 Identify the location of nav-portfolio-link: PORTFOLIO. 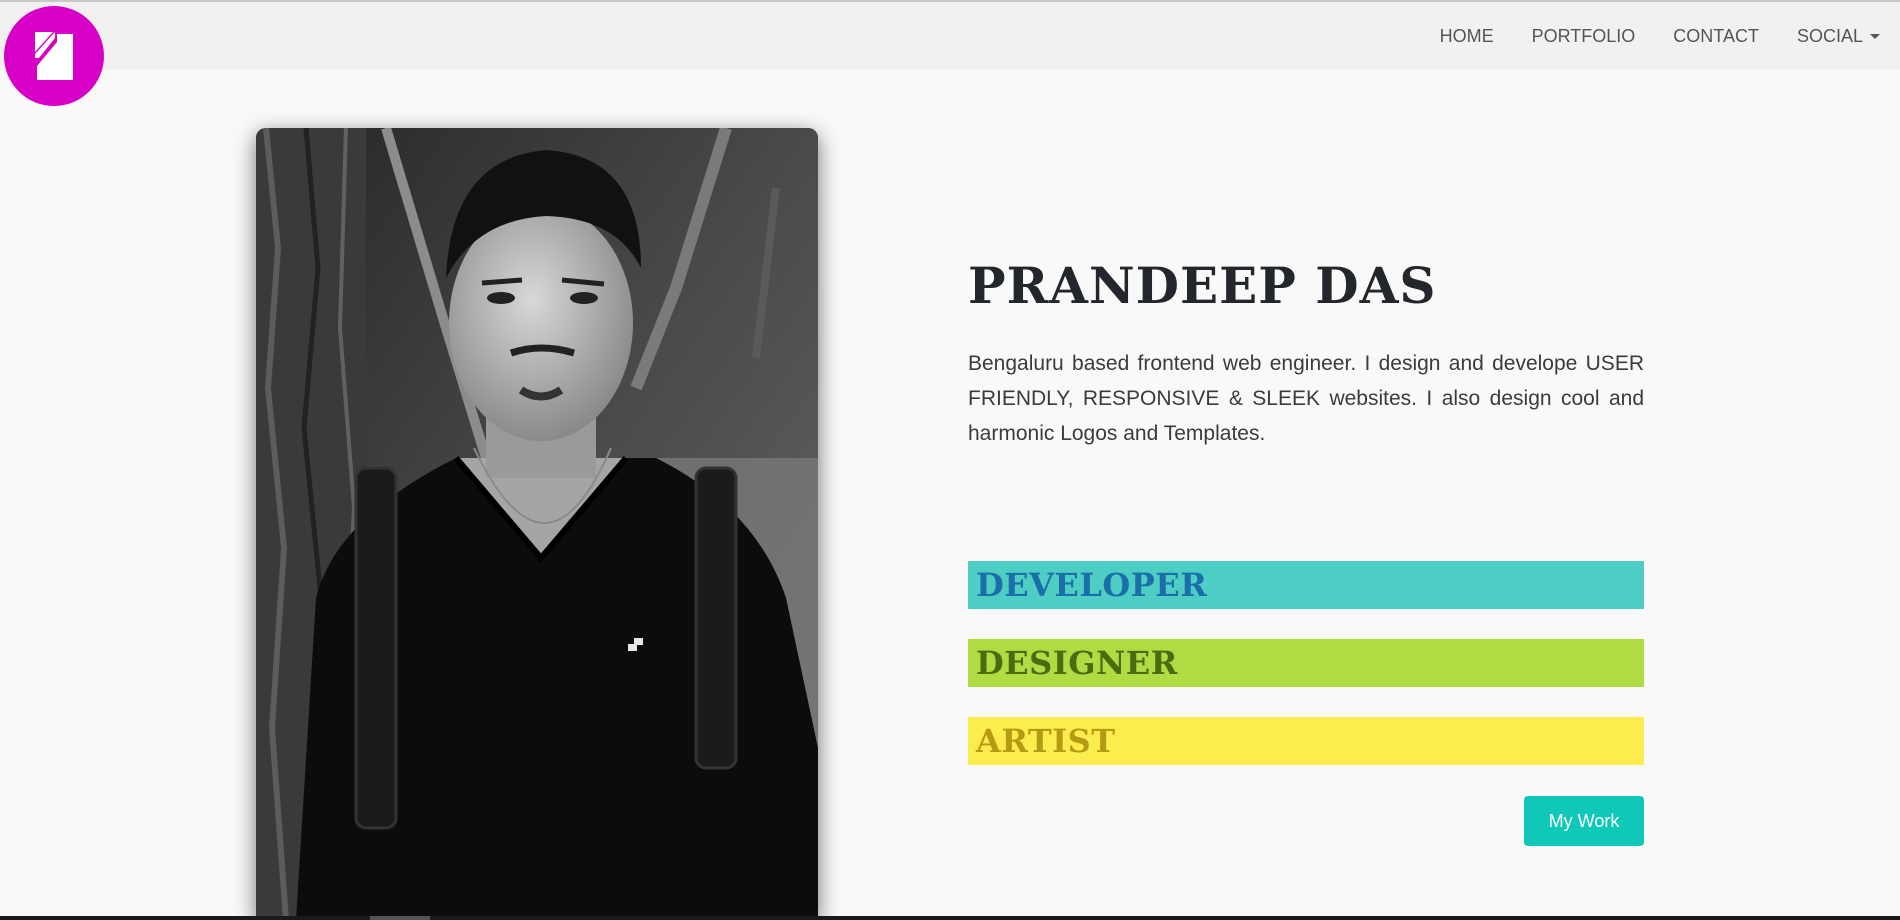
(1584, 36).